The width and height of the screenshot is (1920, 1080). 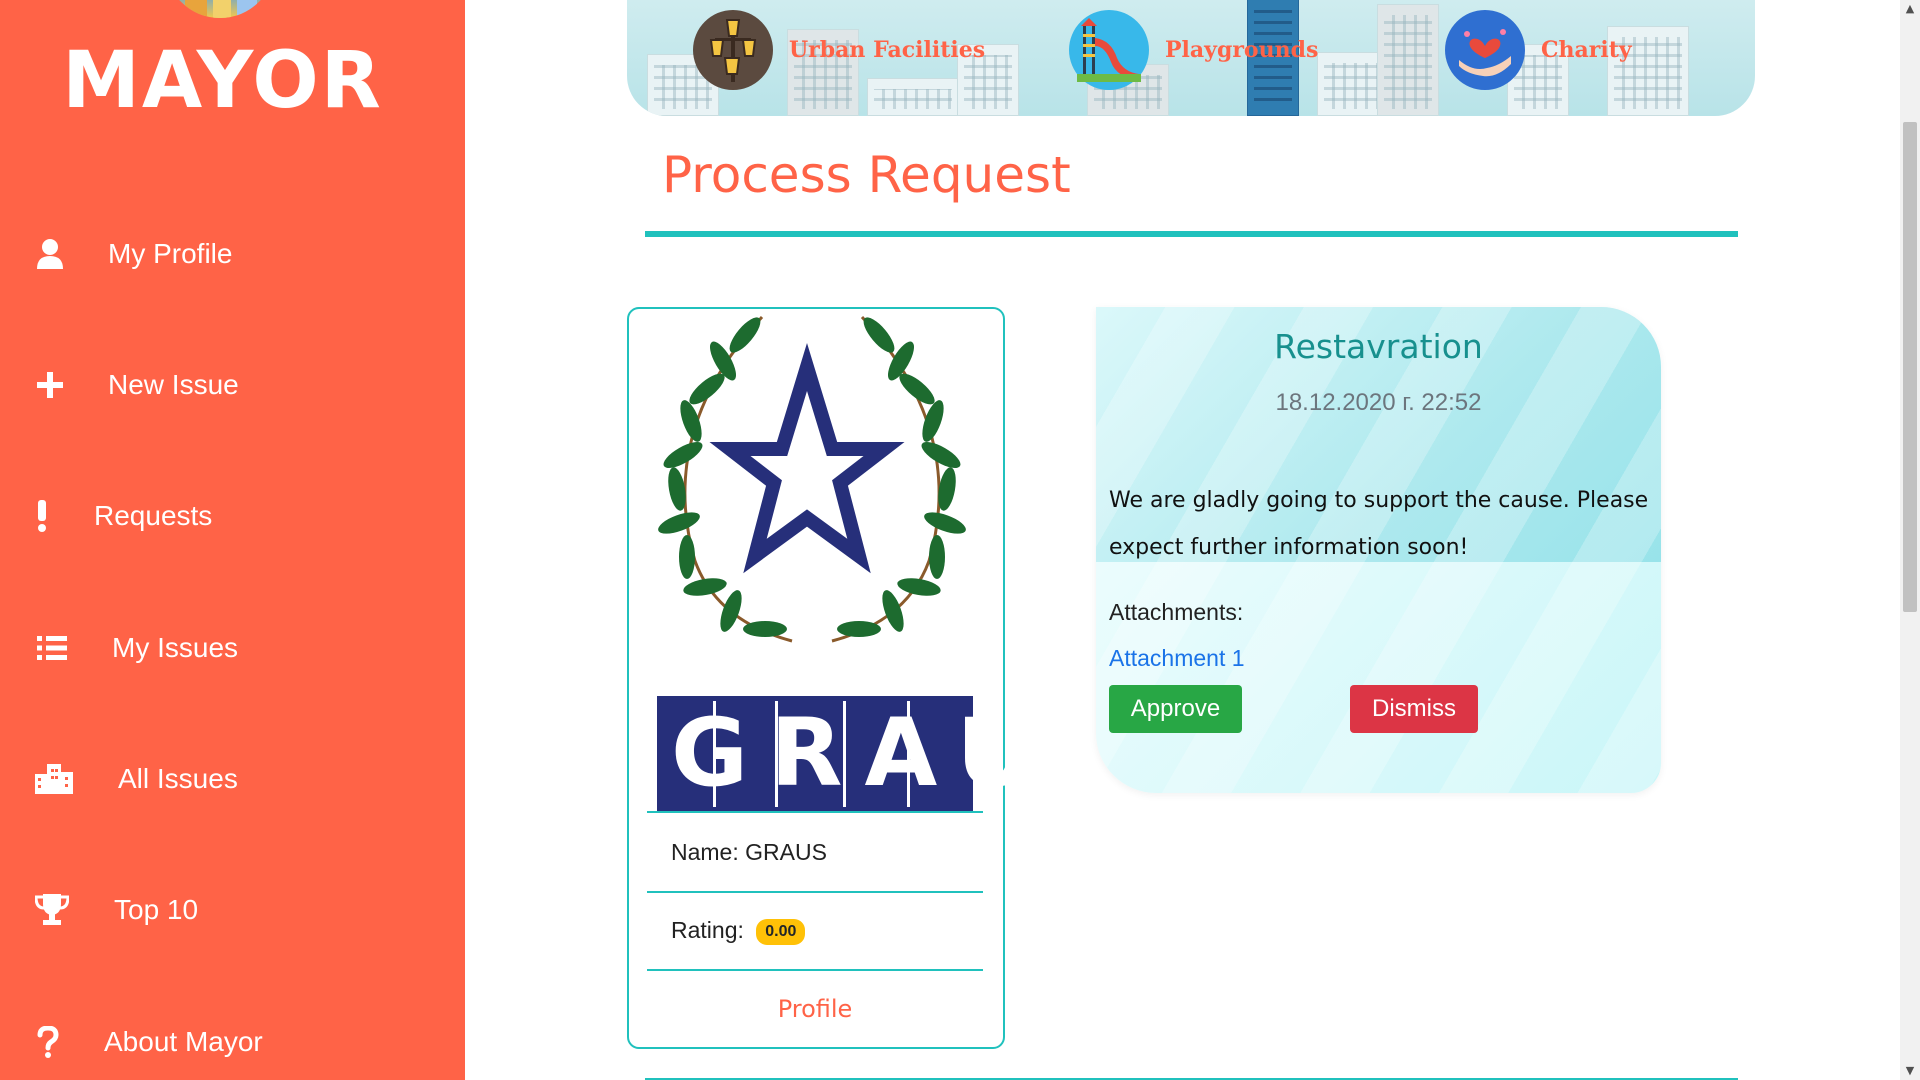 What do you see at coordinates (48, 1042) in the screenshot?
I see `question-icon` at bounding box center [48, 1042].